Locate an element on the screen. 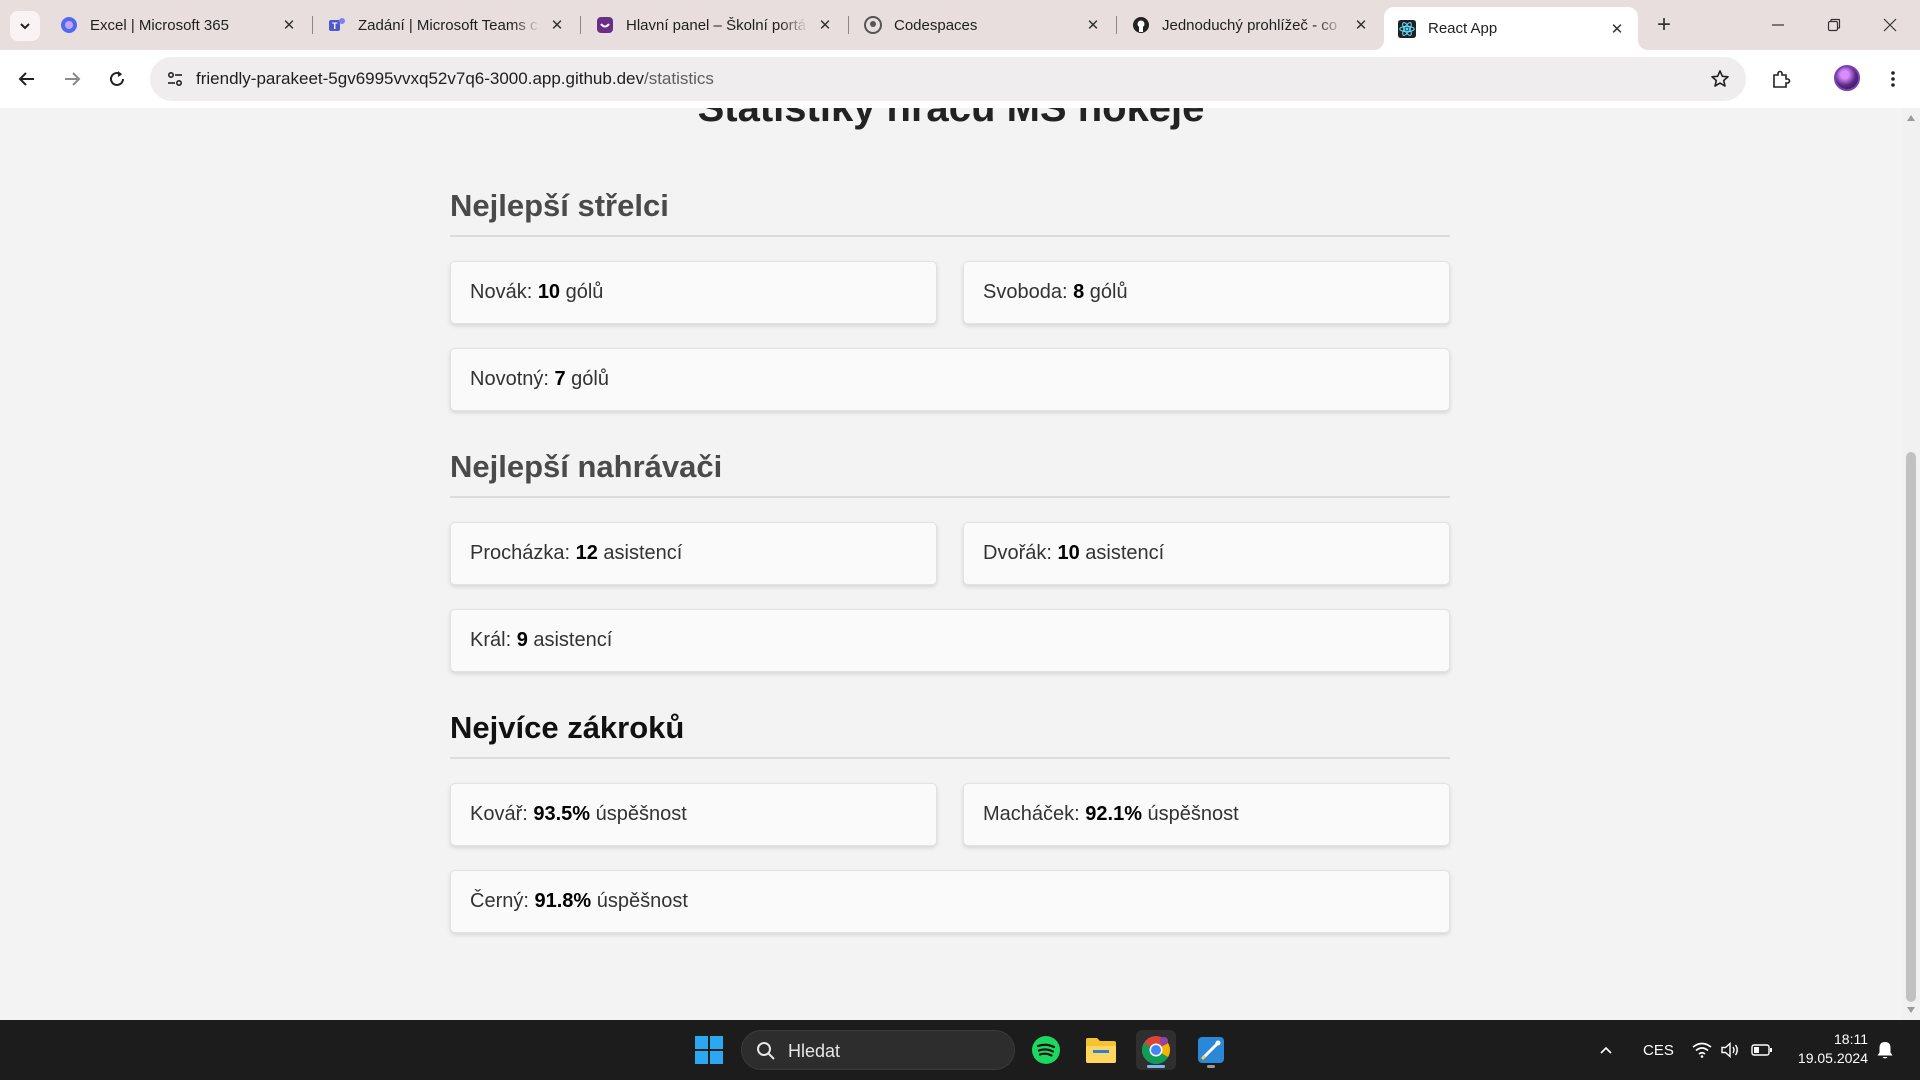  player-value: 7 is located at coordinates (560, 379).